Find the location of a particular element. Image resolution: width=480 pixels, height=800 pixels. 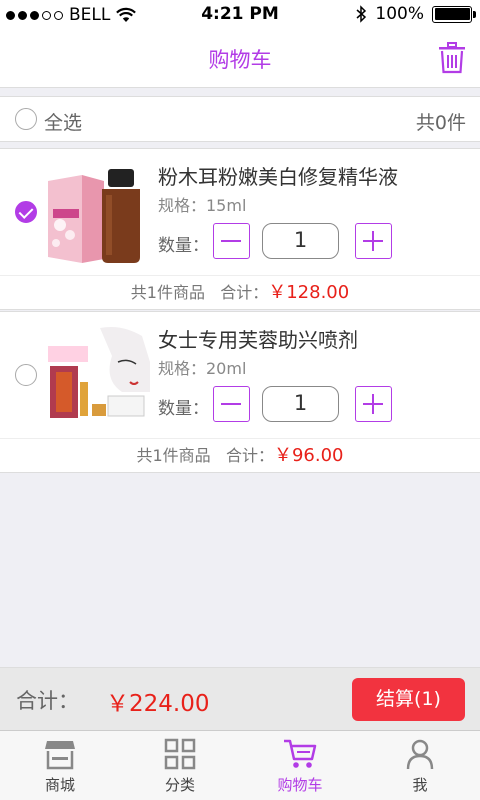

item-summary: 共1件商品 合计：￥128.00 is located at coordinates (240, 293).